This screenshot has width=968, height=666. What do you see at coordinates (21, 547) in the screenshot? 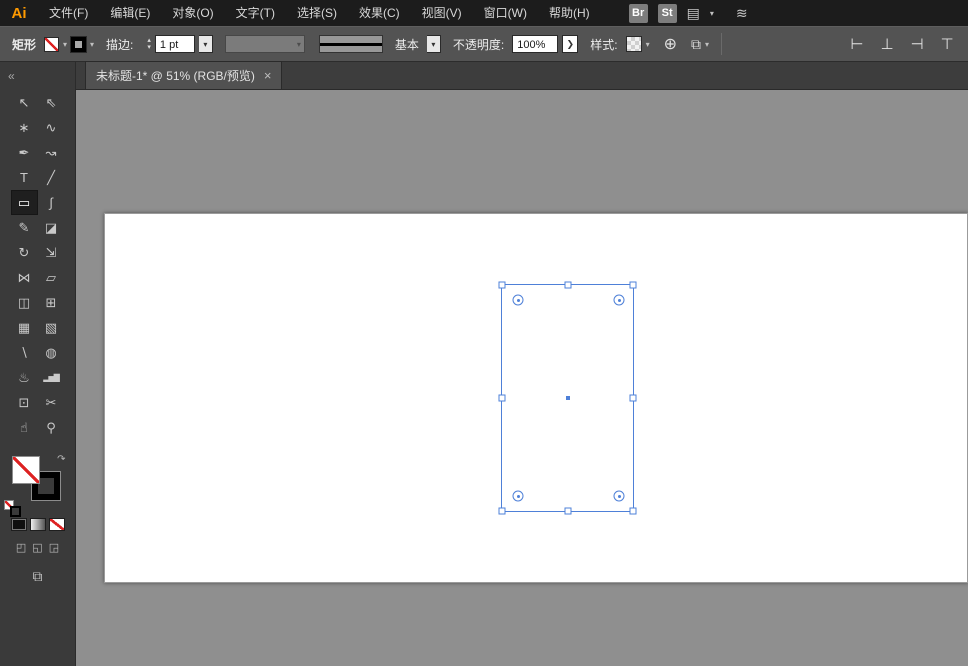
I see `draw-normal-icon: ◰` at bounding box center [21, 547].